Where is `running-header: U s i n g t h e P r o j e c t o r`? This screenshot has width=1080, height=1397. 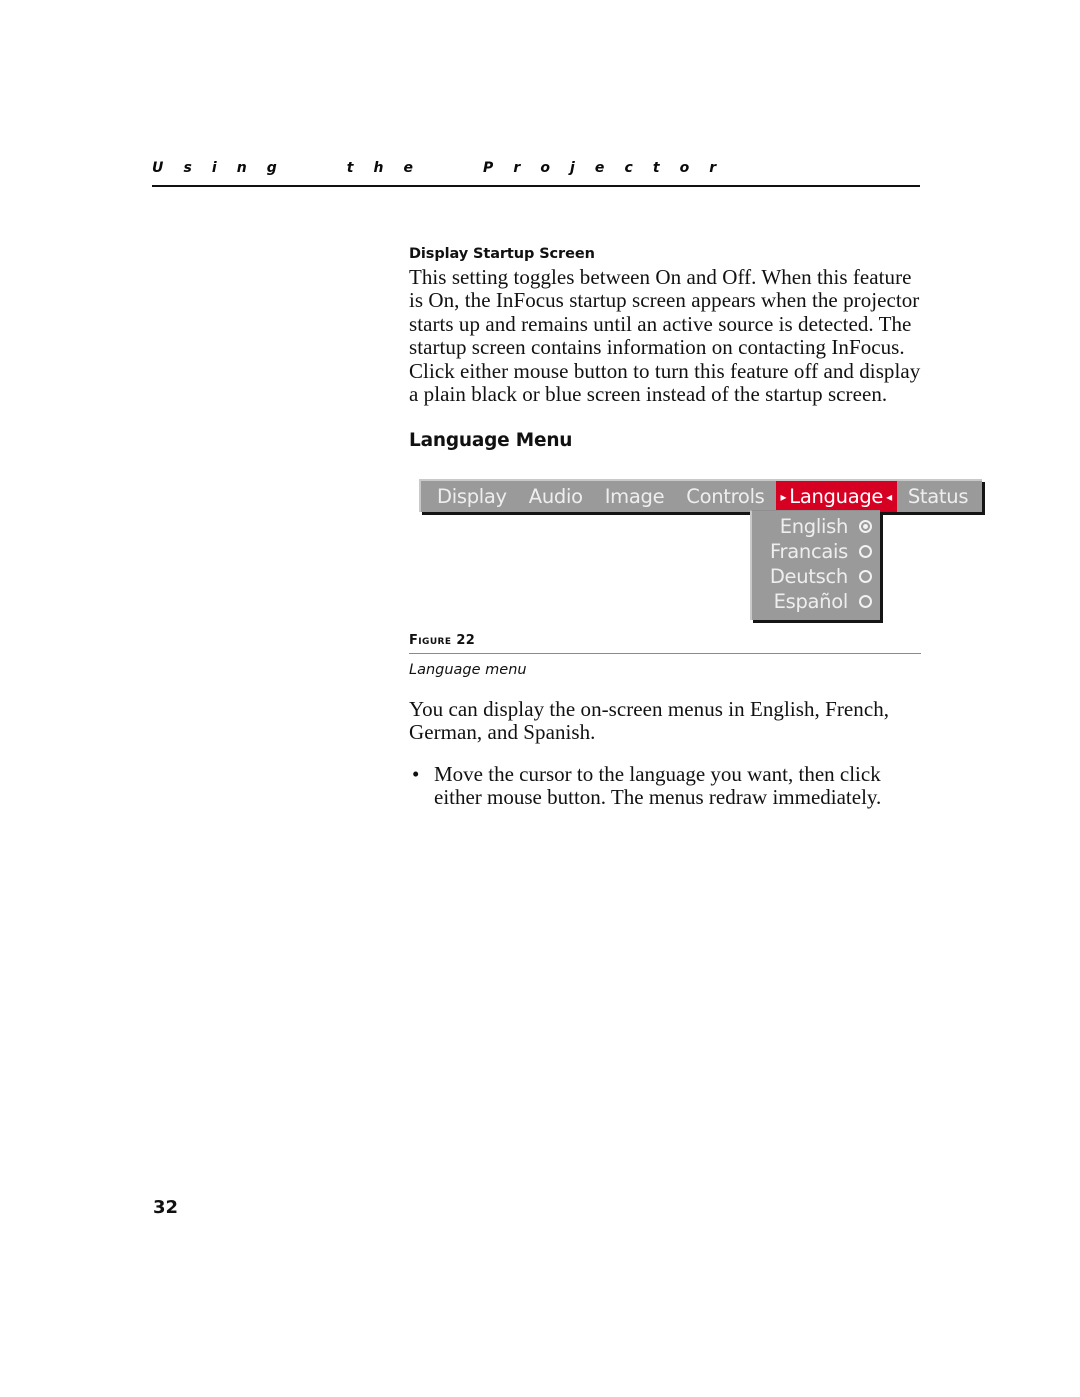 running-header: U s i n g t h e P r o j e c t o r is located at coordinates (536, 174).